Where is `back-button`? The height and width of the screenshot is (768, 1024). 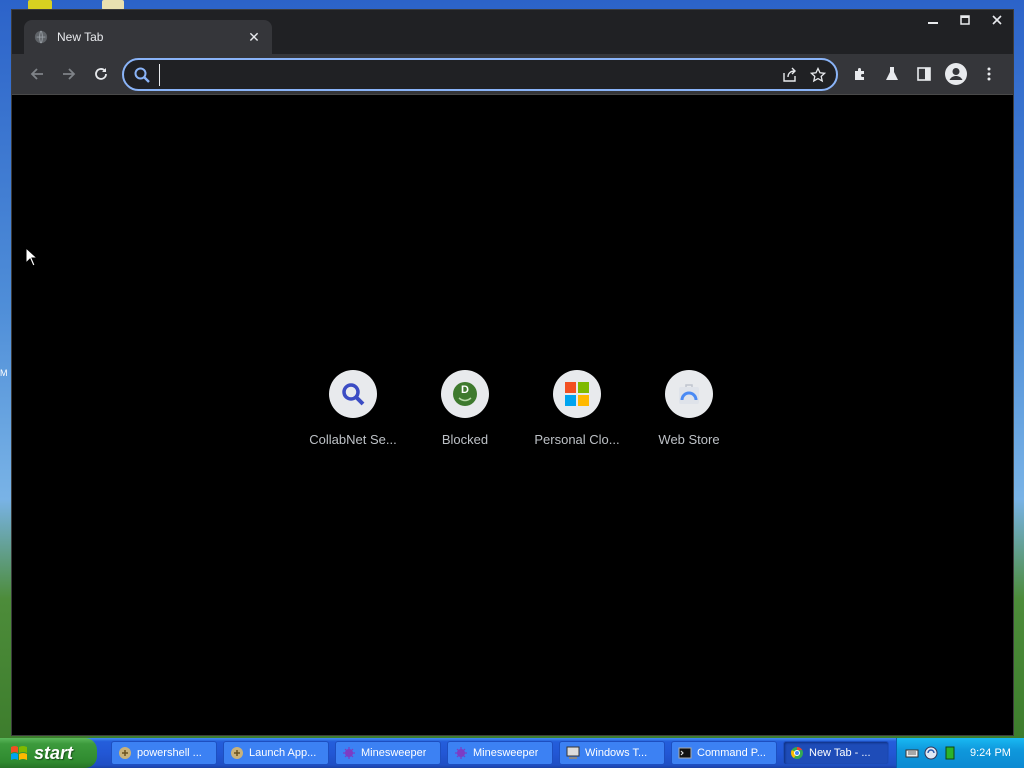 back-button is located at coordinates (37, 74).